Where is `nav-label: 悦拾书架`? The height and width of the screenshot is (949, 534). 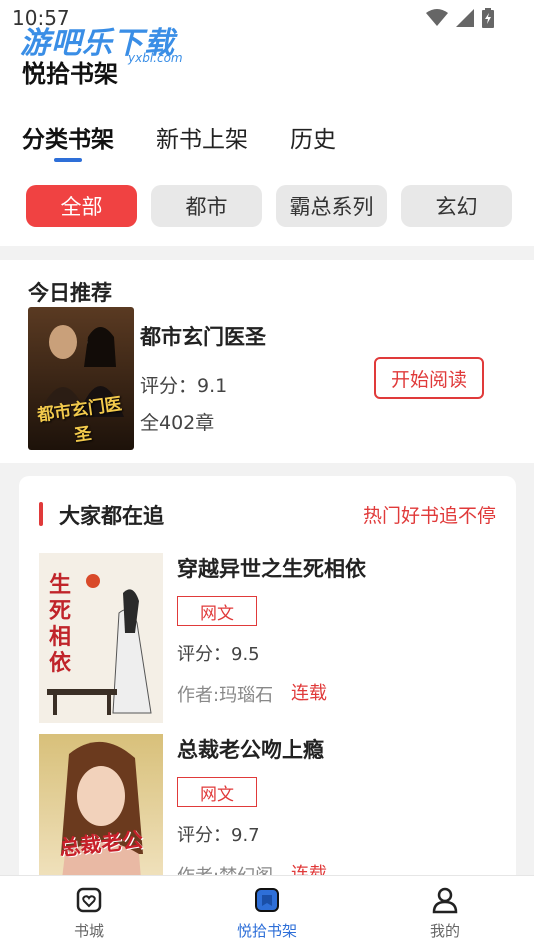
nav-label: 悦拾书架 is located at coordinates (266, 931).